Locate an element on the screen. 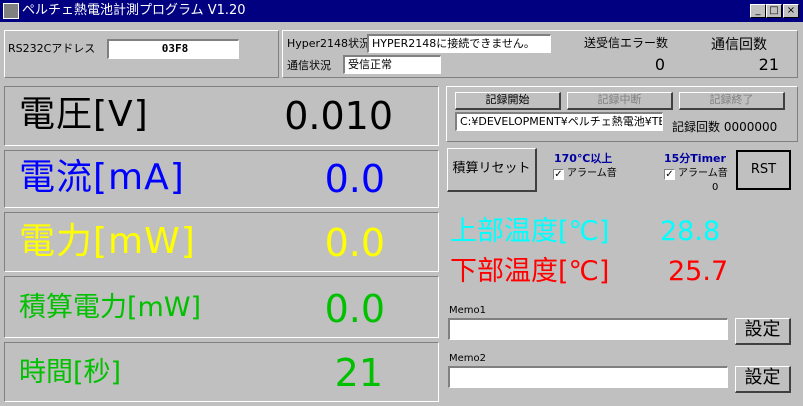  rs232c-address-field: 03F8 is located at coordinates (173, 49).